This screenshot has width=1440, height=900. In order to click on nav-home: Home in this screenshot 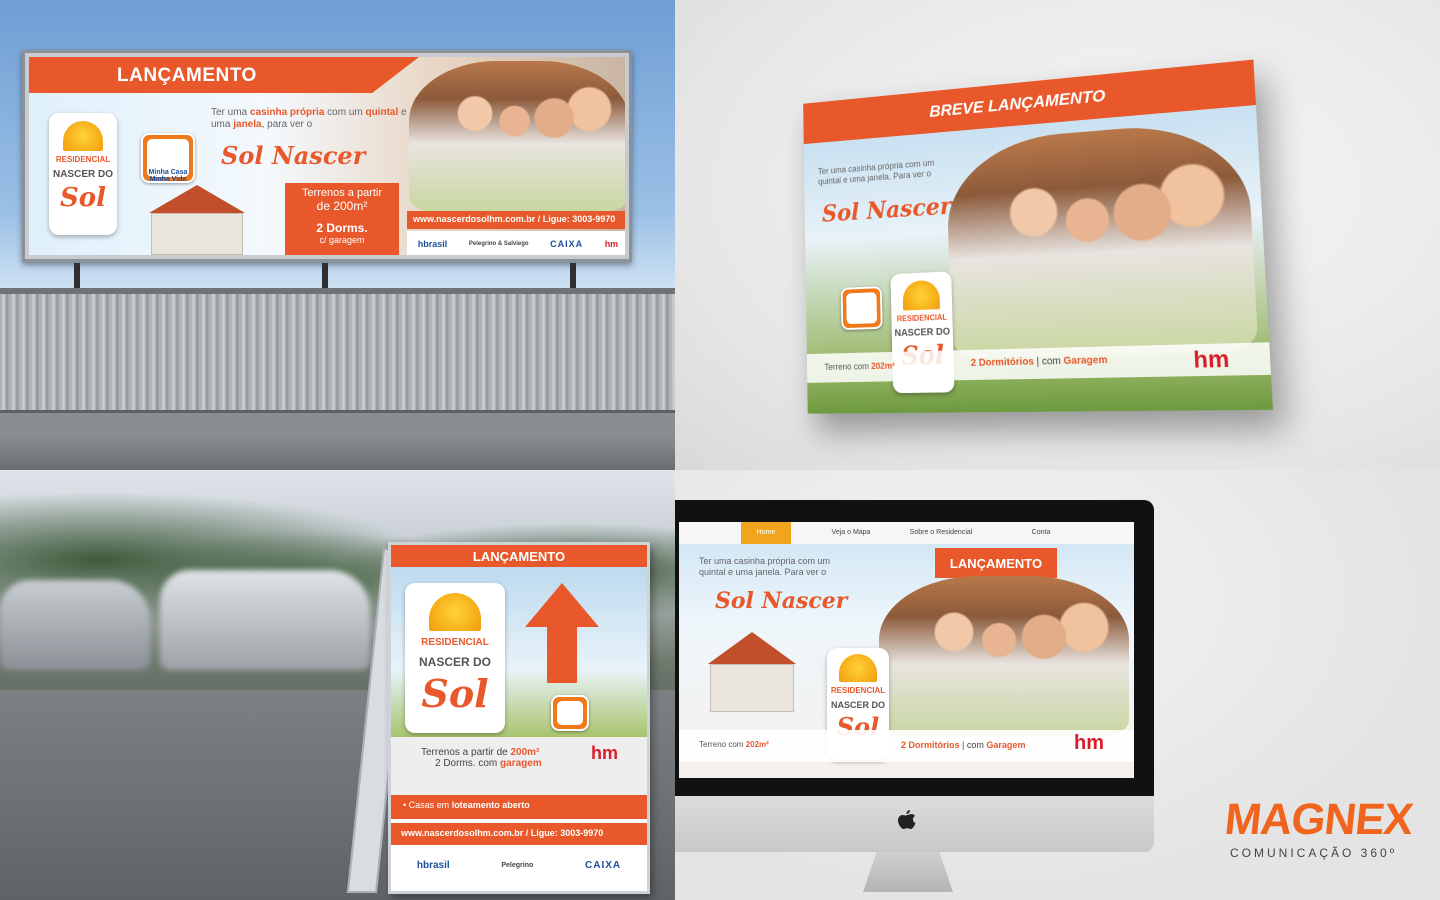, I will do `click(766, 533)`.